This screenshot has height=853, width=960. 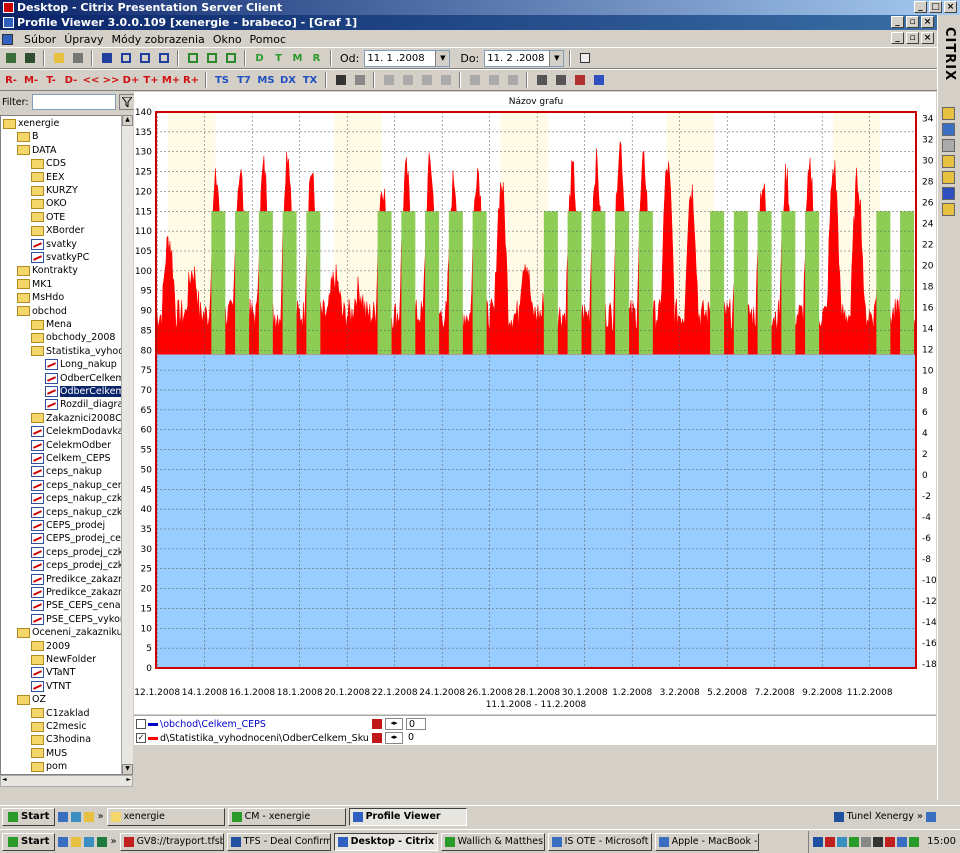 I want to click on tree-item: EEX, so click(x=48, y=177).